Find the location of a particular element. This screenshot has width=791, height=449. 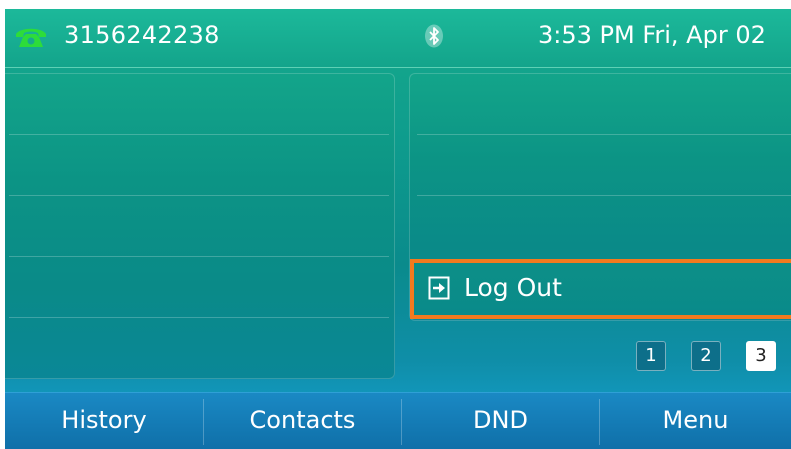

status-bar: 3156242238 3:53 PM Fri, Apr 02 is located at coordinates (398, 38).